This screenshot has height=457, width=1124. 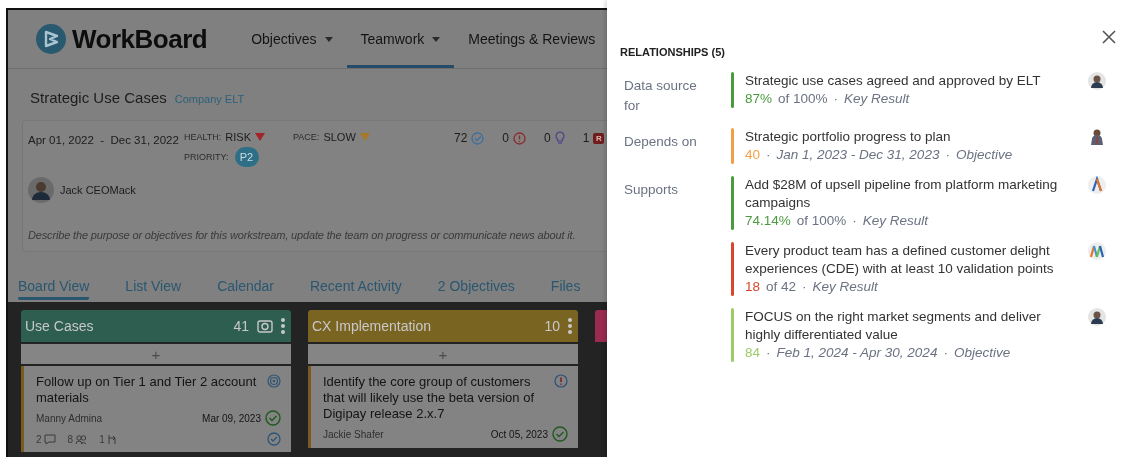 I want to click on relation-title: Add $28M of upsell pipeline from platform marketing campaigns, so click(x=911, y=194).